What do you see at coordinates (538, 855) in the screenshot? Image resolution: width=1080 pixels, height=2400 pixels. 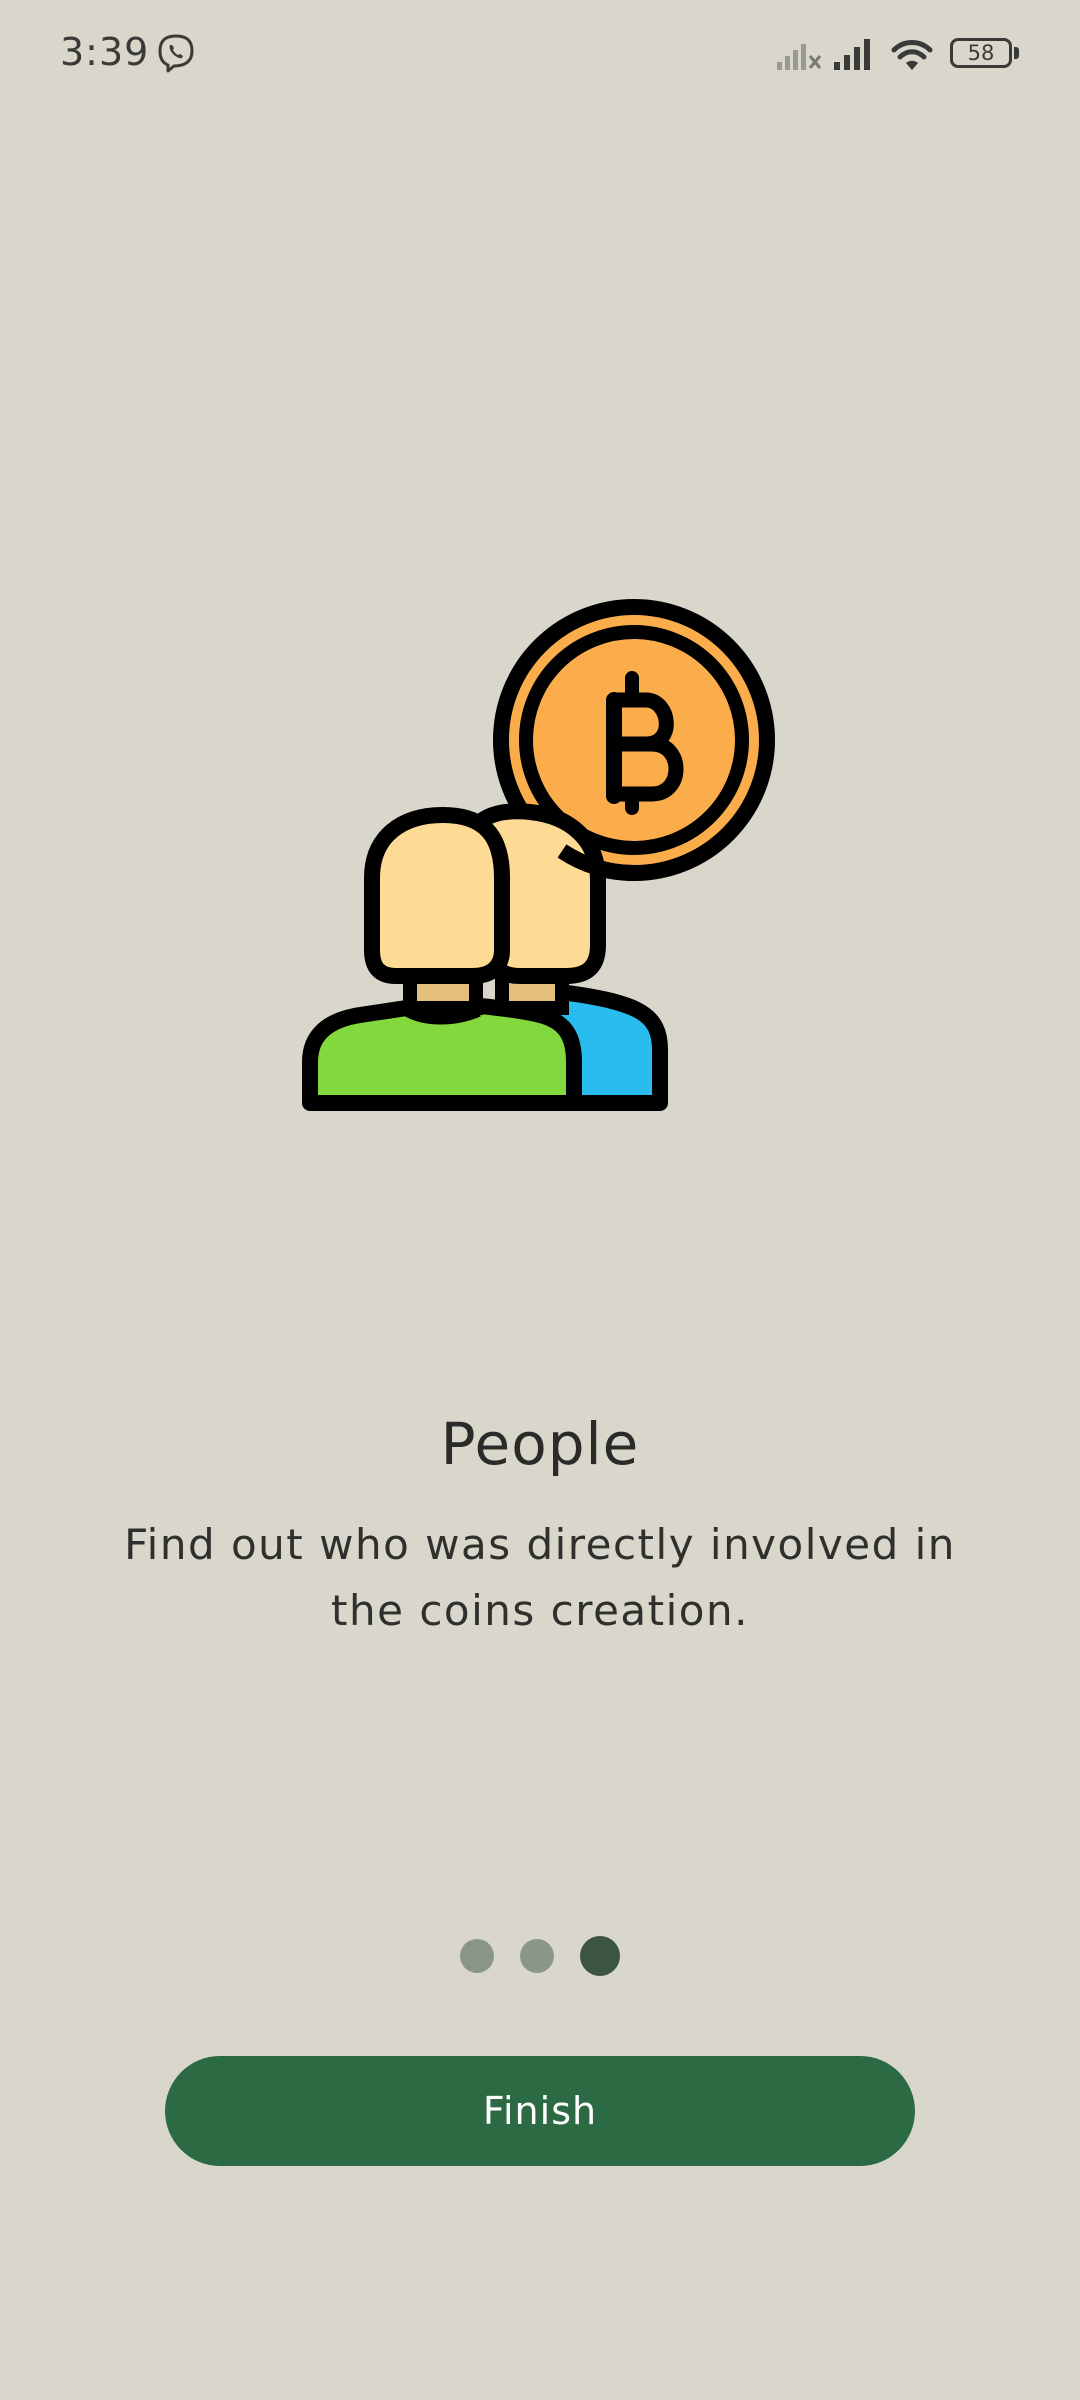 I see `people-bitcoin-icon` at bounding box center [538, 855].